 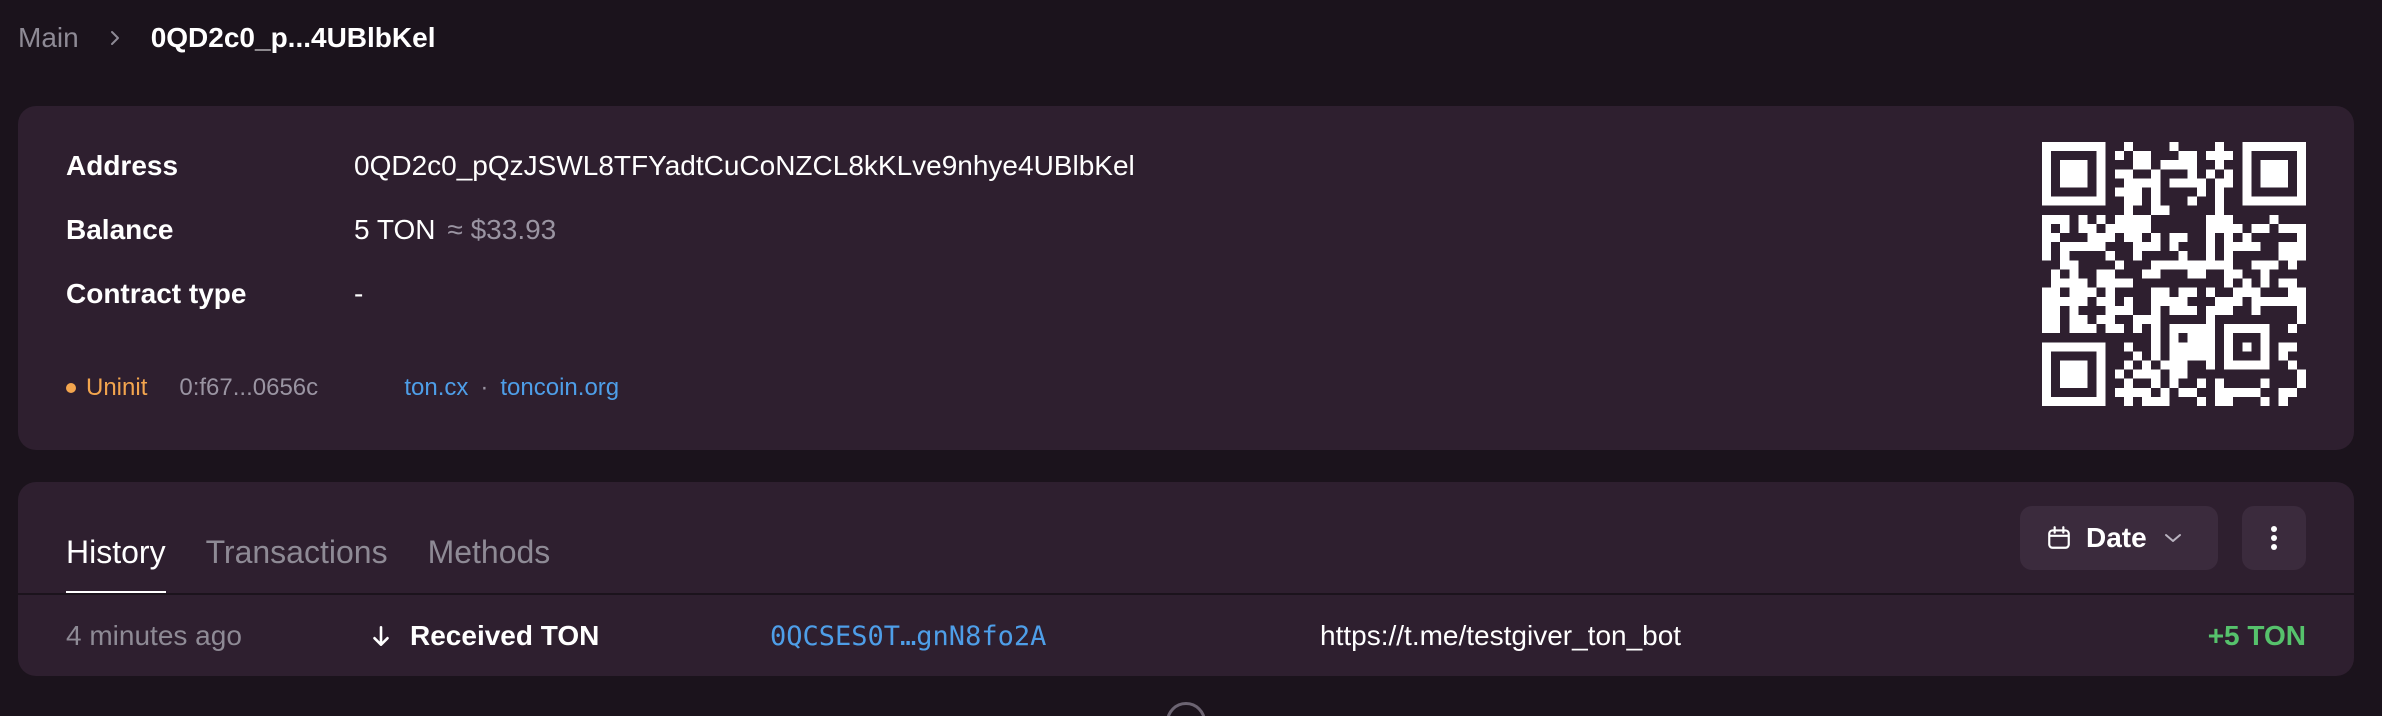 I want to click on balance-value: 5 TON, so click(x=395, y=229).